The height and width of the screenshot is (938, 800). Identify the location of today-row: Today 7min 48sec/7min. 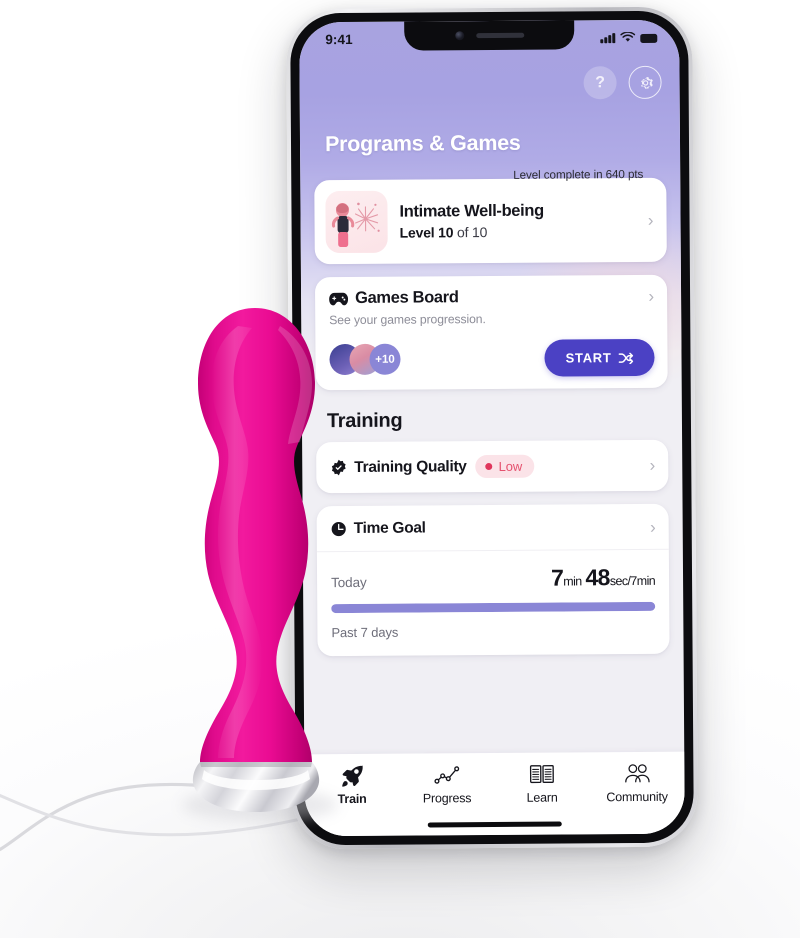
(493, 578).